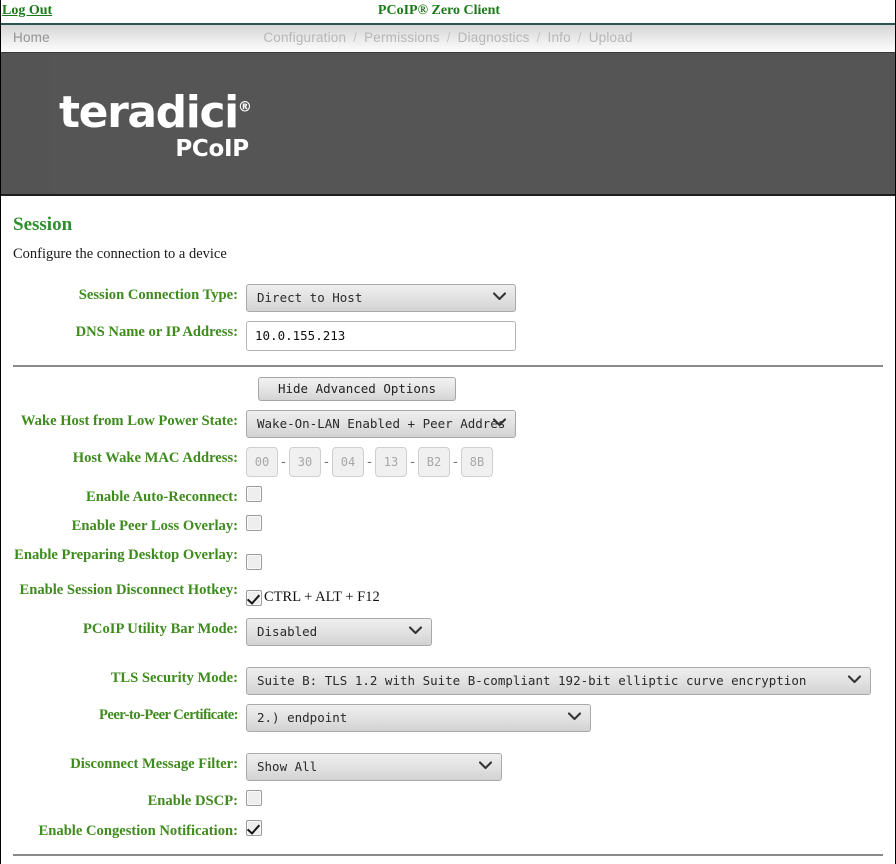 The height and width of the screenshot is (864, 896). I want to click on field-peer-to-peer-certificate: 2.) endpoint, so click(564, 718).